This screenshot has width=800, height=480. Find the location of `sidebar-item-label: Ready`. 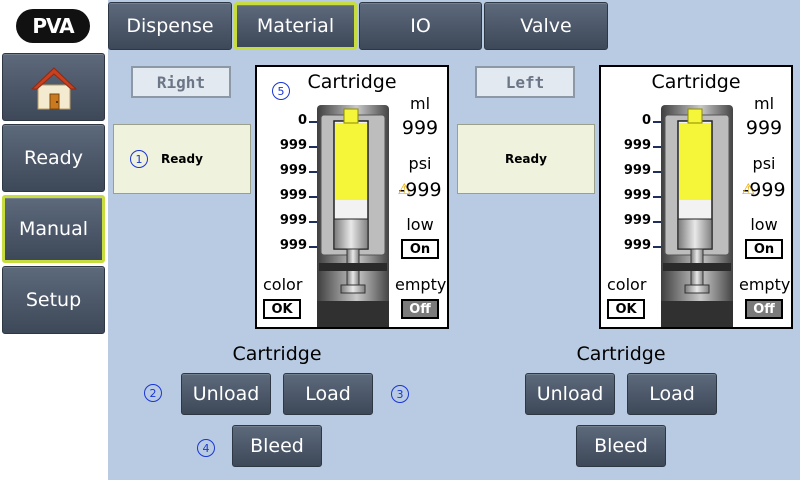

sidebar-item-label: Ready is located at coordinates (53, 158).